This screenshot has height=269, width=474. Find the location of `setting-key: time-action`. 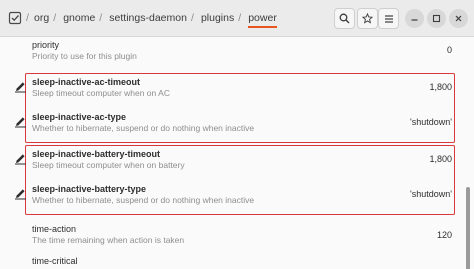

setting-key: time-action is located at coordinates (54, 229).